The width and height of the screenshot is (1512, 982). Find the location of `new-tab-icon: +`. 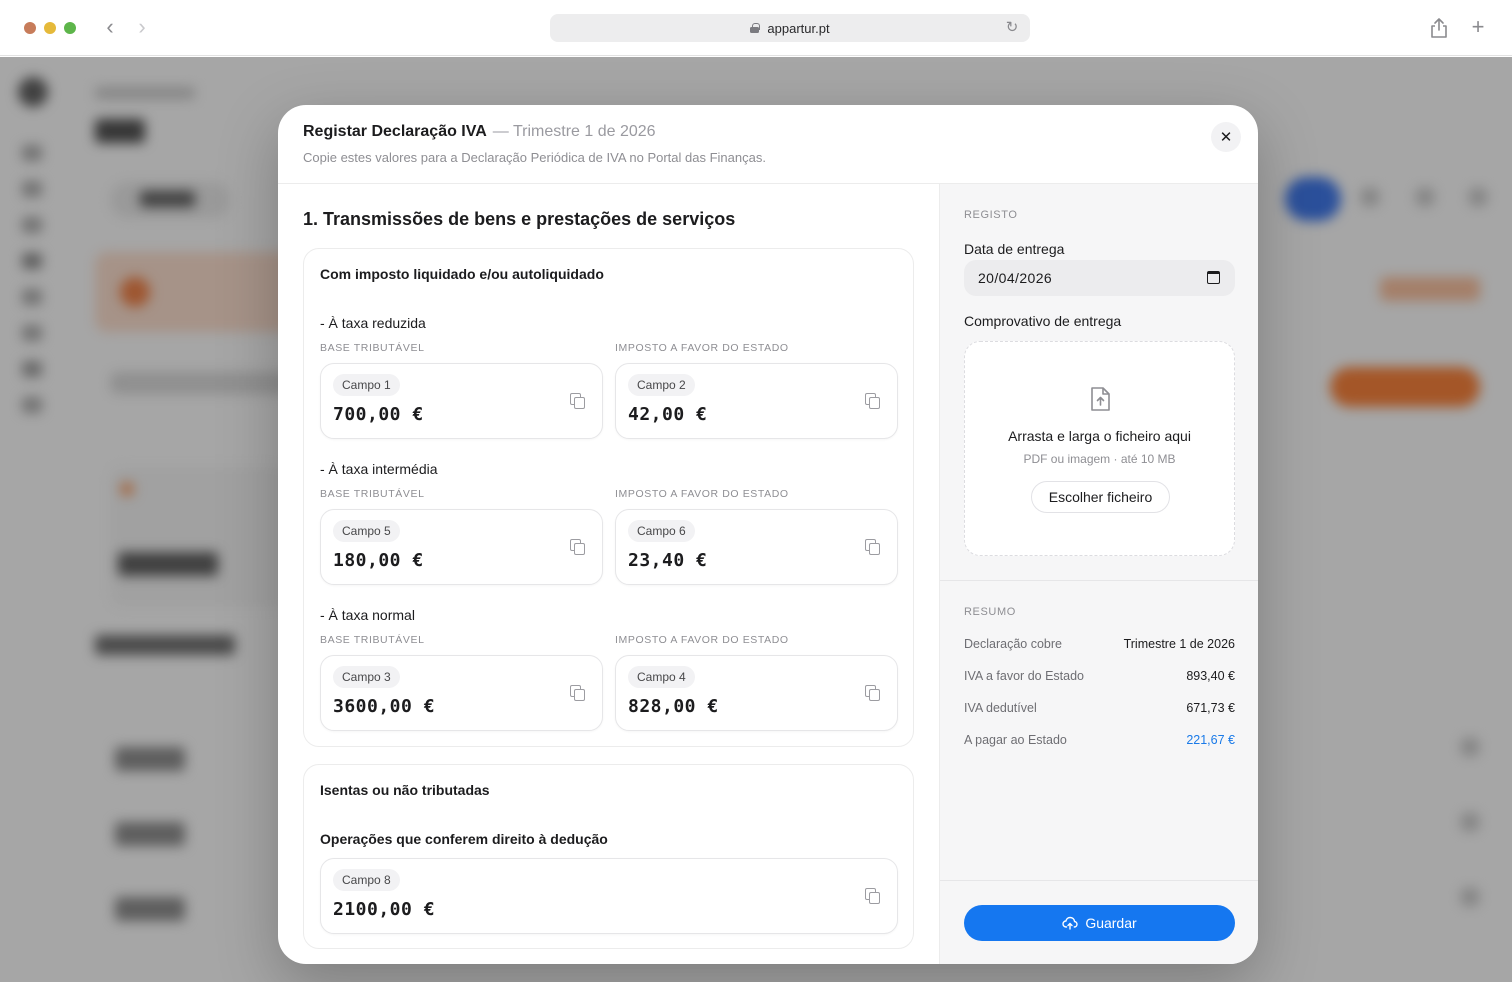

new-tab-icon: + is located at coordinates (1478, 27).